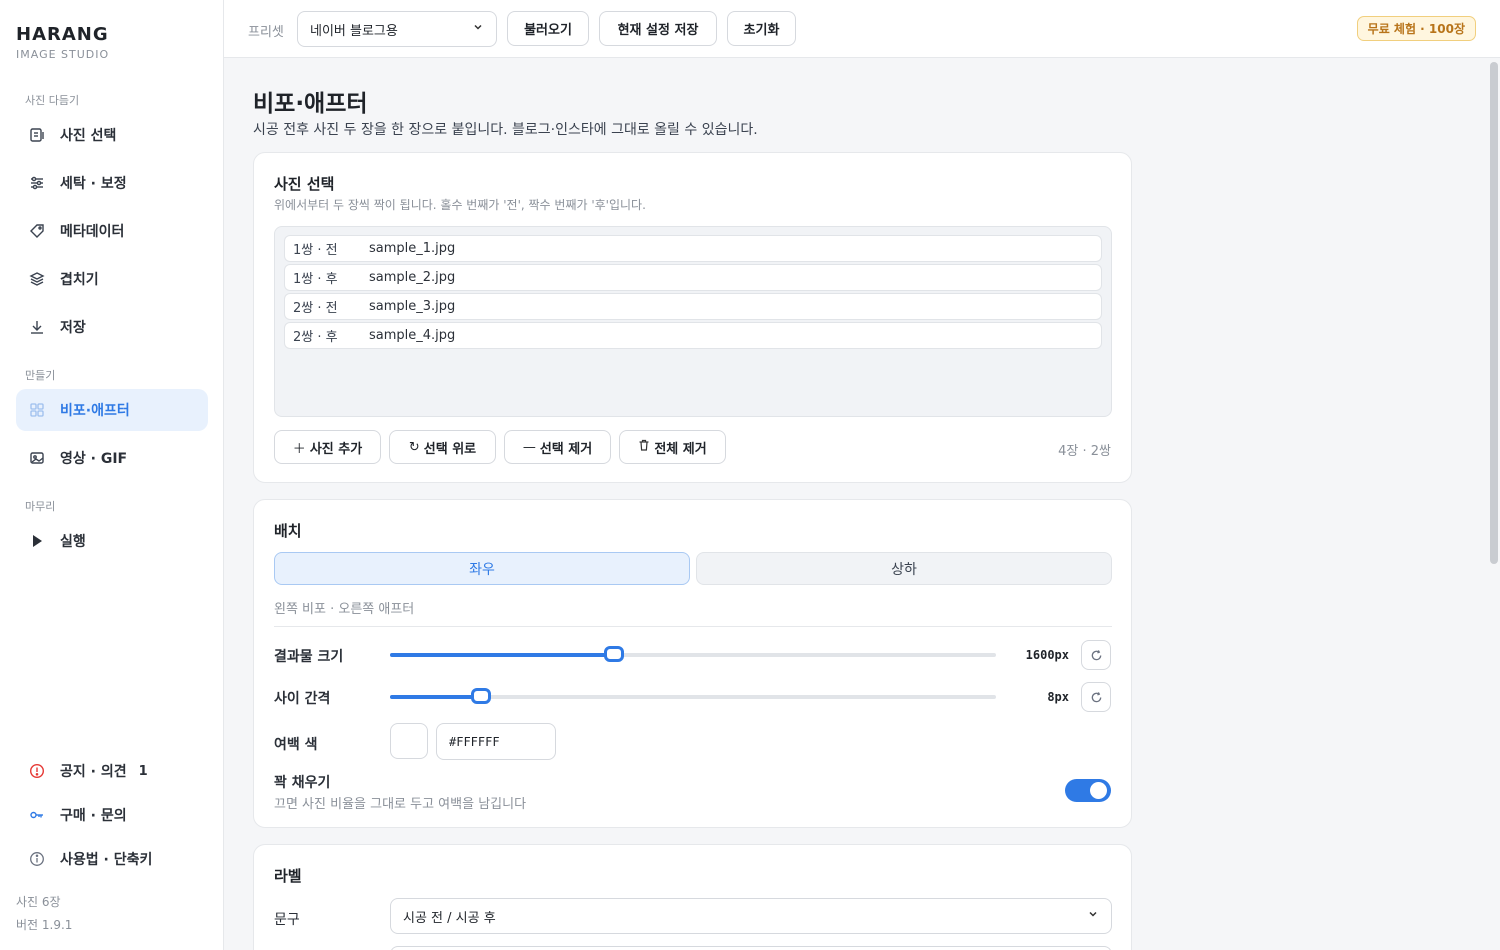  What do you see at coordinates (79, 280) in the screenshot?
I see `sidebar-item-label: 겹치기` at bounding box center [79, 280].